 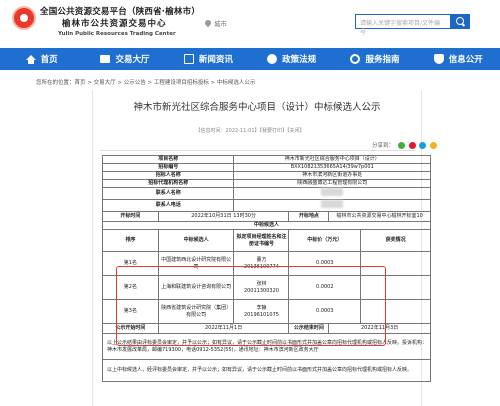 What do you see at coordinates (114, 24) in the screenshot?
I see `site-subtitle: 榆林市公共资源交易中心` at bounding box center [114, 24].